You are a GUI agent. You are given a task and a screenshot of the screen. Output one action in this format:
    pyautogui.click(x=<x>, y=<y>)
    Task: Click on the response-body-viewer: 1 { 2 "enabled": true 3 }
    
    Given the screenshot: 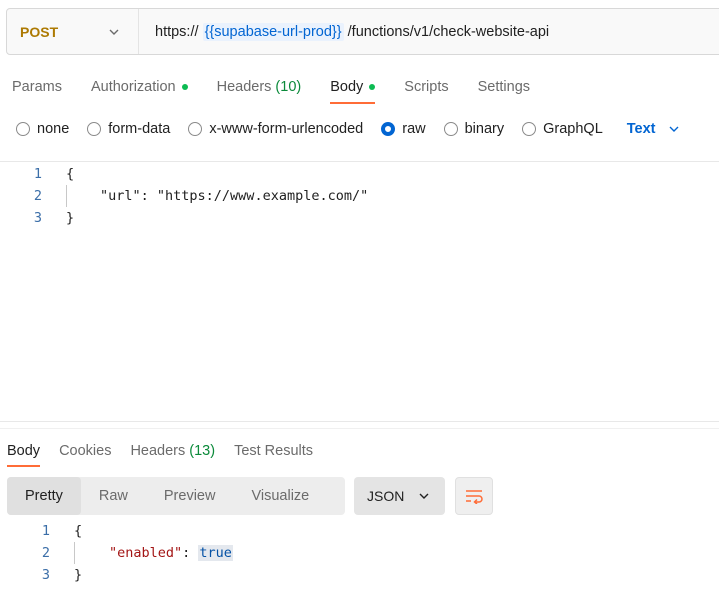 What is the action you would take?
    pyautogui.click(x=359, y=553)
    